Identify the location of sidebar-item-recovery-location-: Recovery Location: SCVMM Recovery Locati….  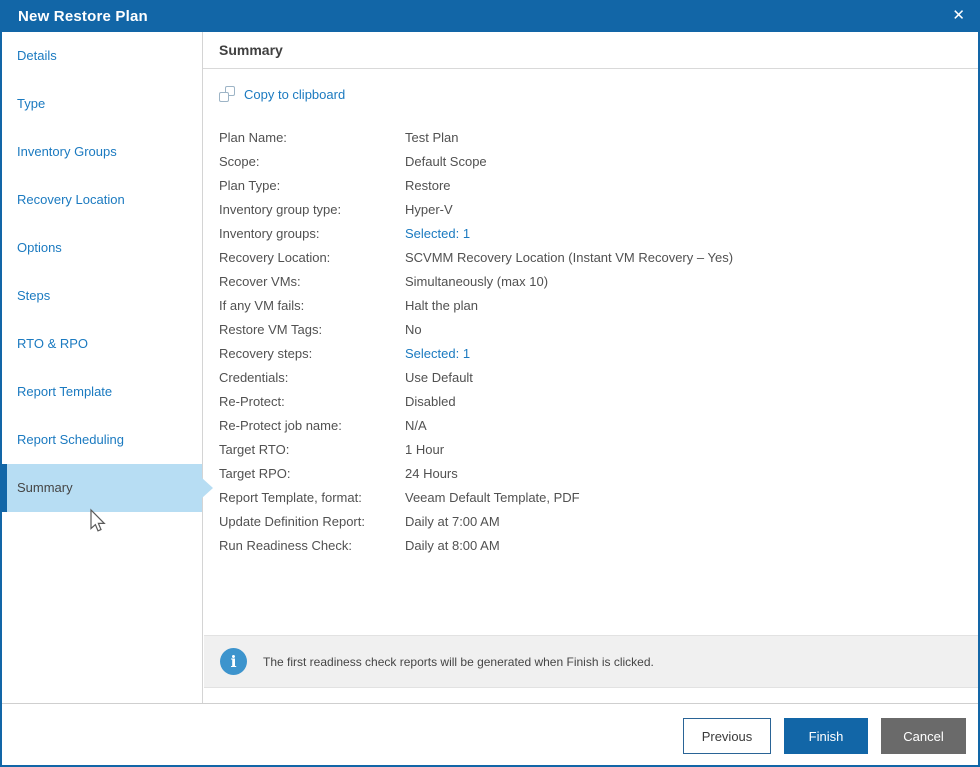
(589, 258).